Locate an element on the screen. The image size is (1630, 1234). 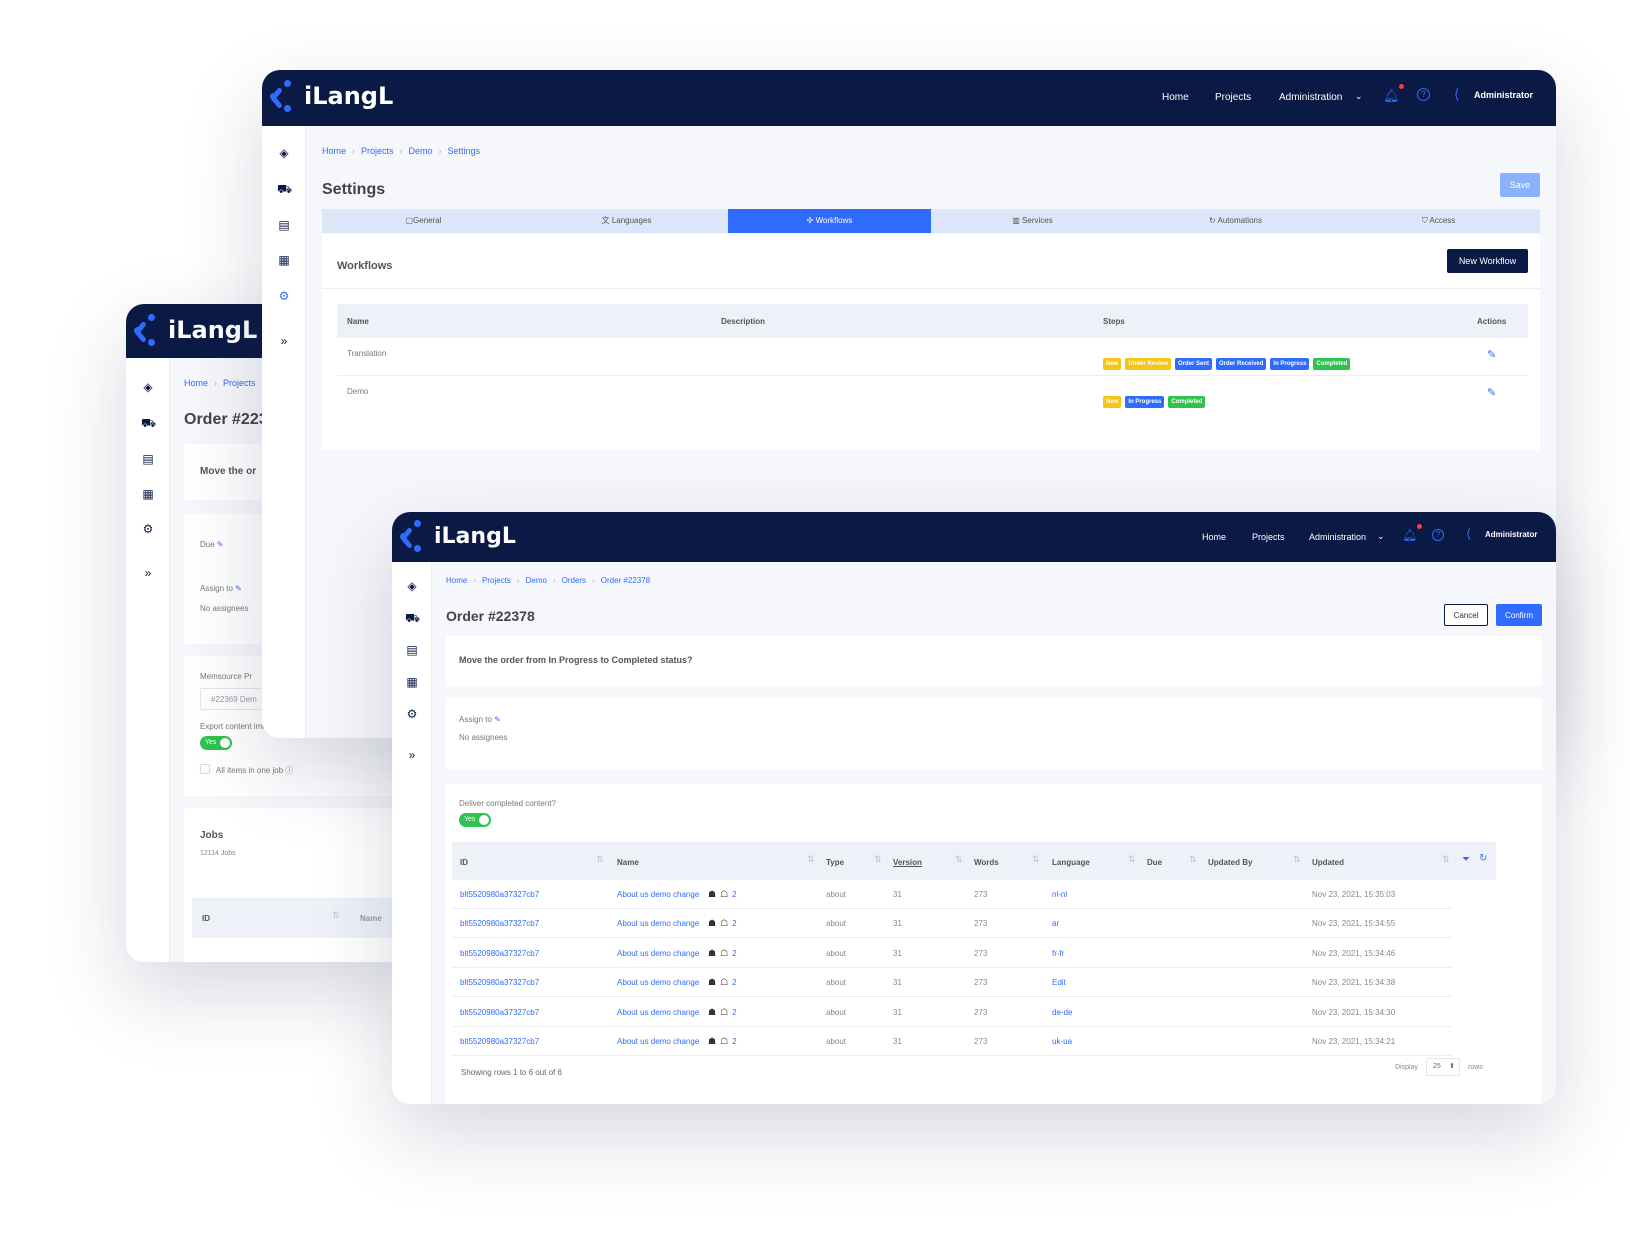
export-toggle: Yes is located at coordinates (216, 743).